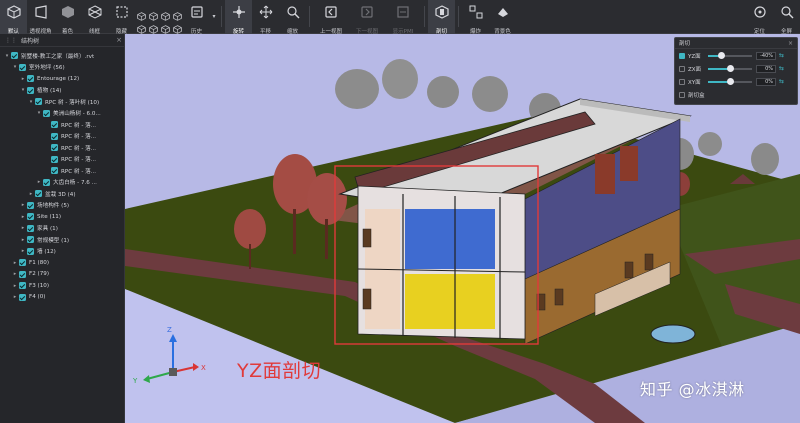  I want to click on bg-color-button: 背景色, so click(502, 17).